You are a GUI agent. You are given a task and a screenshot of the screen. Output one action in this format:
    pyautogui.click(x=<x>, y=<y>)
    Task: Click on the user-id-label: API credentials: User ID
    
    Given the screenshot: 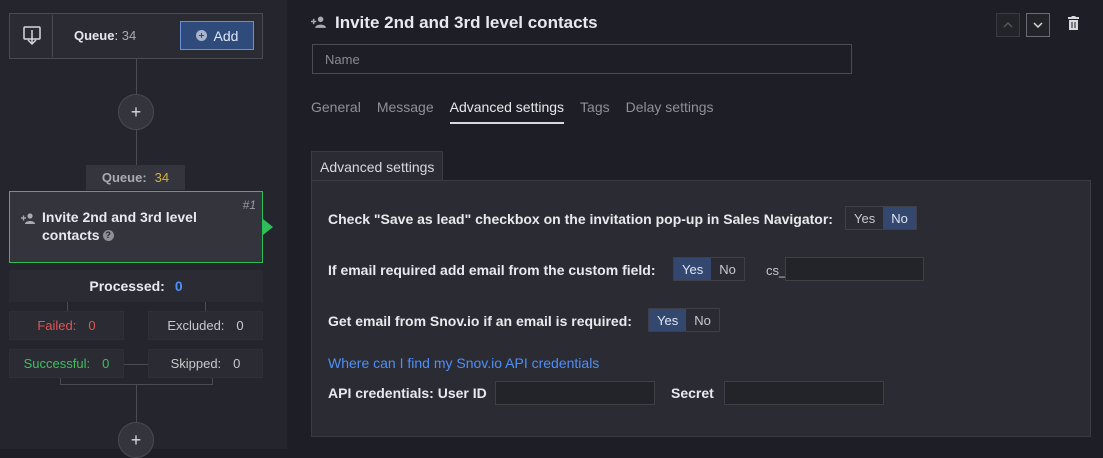 What is the action you would take?
    pyautogui.click(x=407, y=393)
    